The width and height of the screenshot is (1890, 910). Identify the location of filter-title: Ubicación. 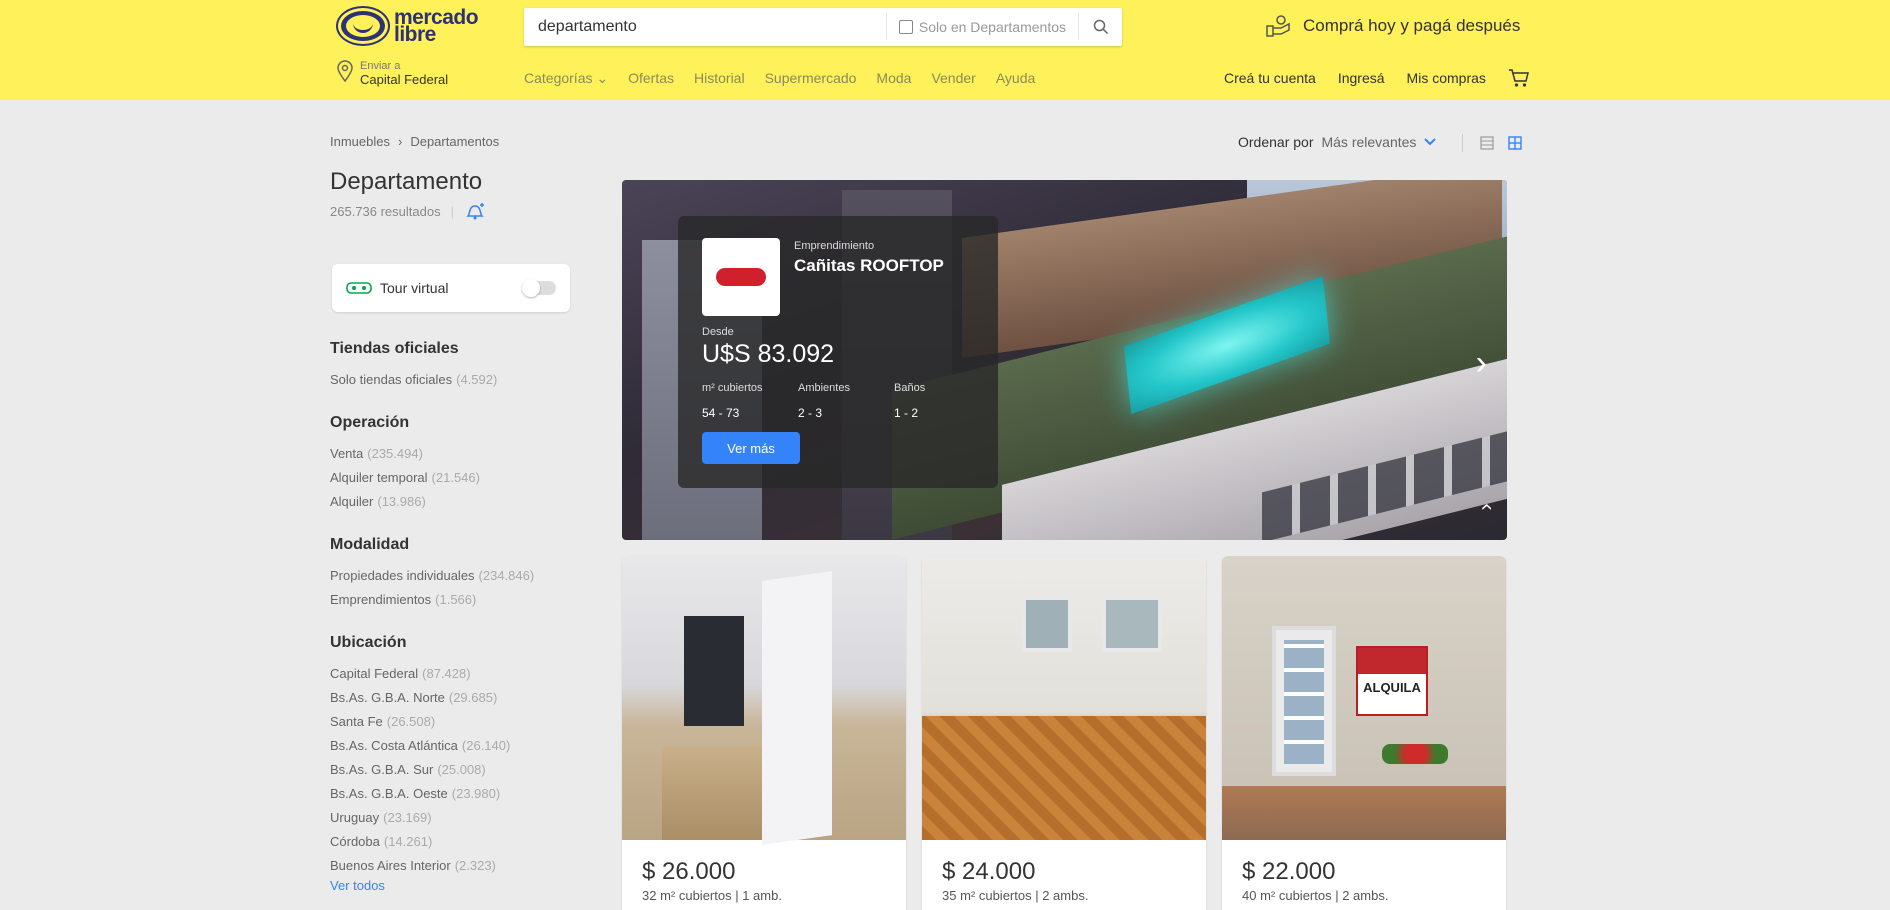
(368, 642).